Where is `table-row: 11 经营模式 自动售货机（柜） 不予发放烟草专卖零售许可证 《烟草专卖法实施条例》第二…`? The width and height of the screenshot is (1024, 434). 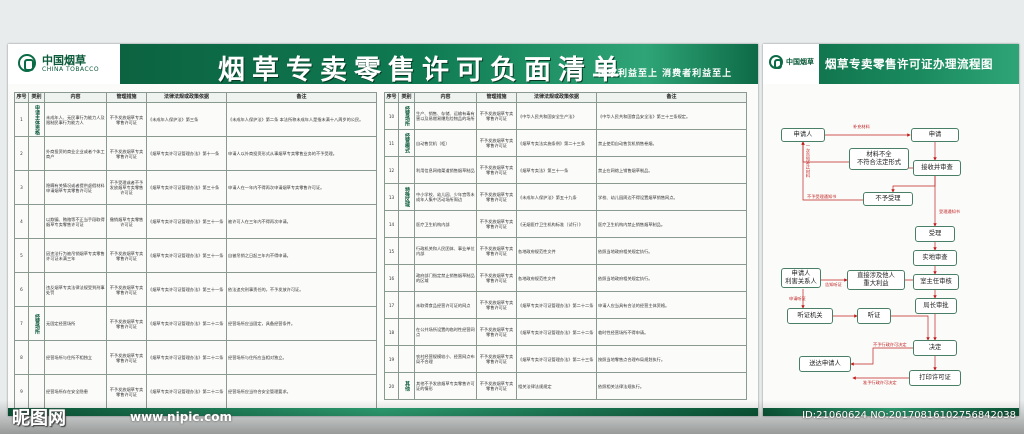 table-row: 11 经营模式 自动售货机（柜） 不予发放烟草专卖零售许可证 《烟草专卖法实施条例》第二… is located at coordinates (565, 143).